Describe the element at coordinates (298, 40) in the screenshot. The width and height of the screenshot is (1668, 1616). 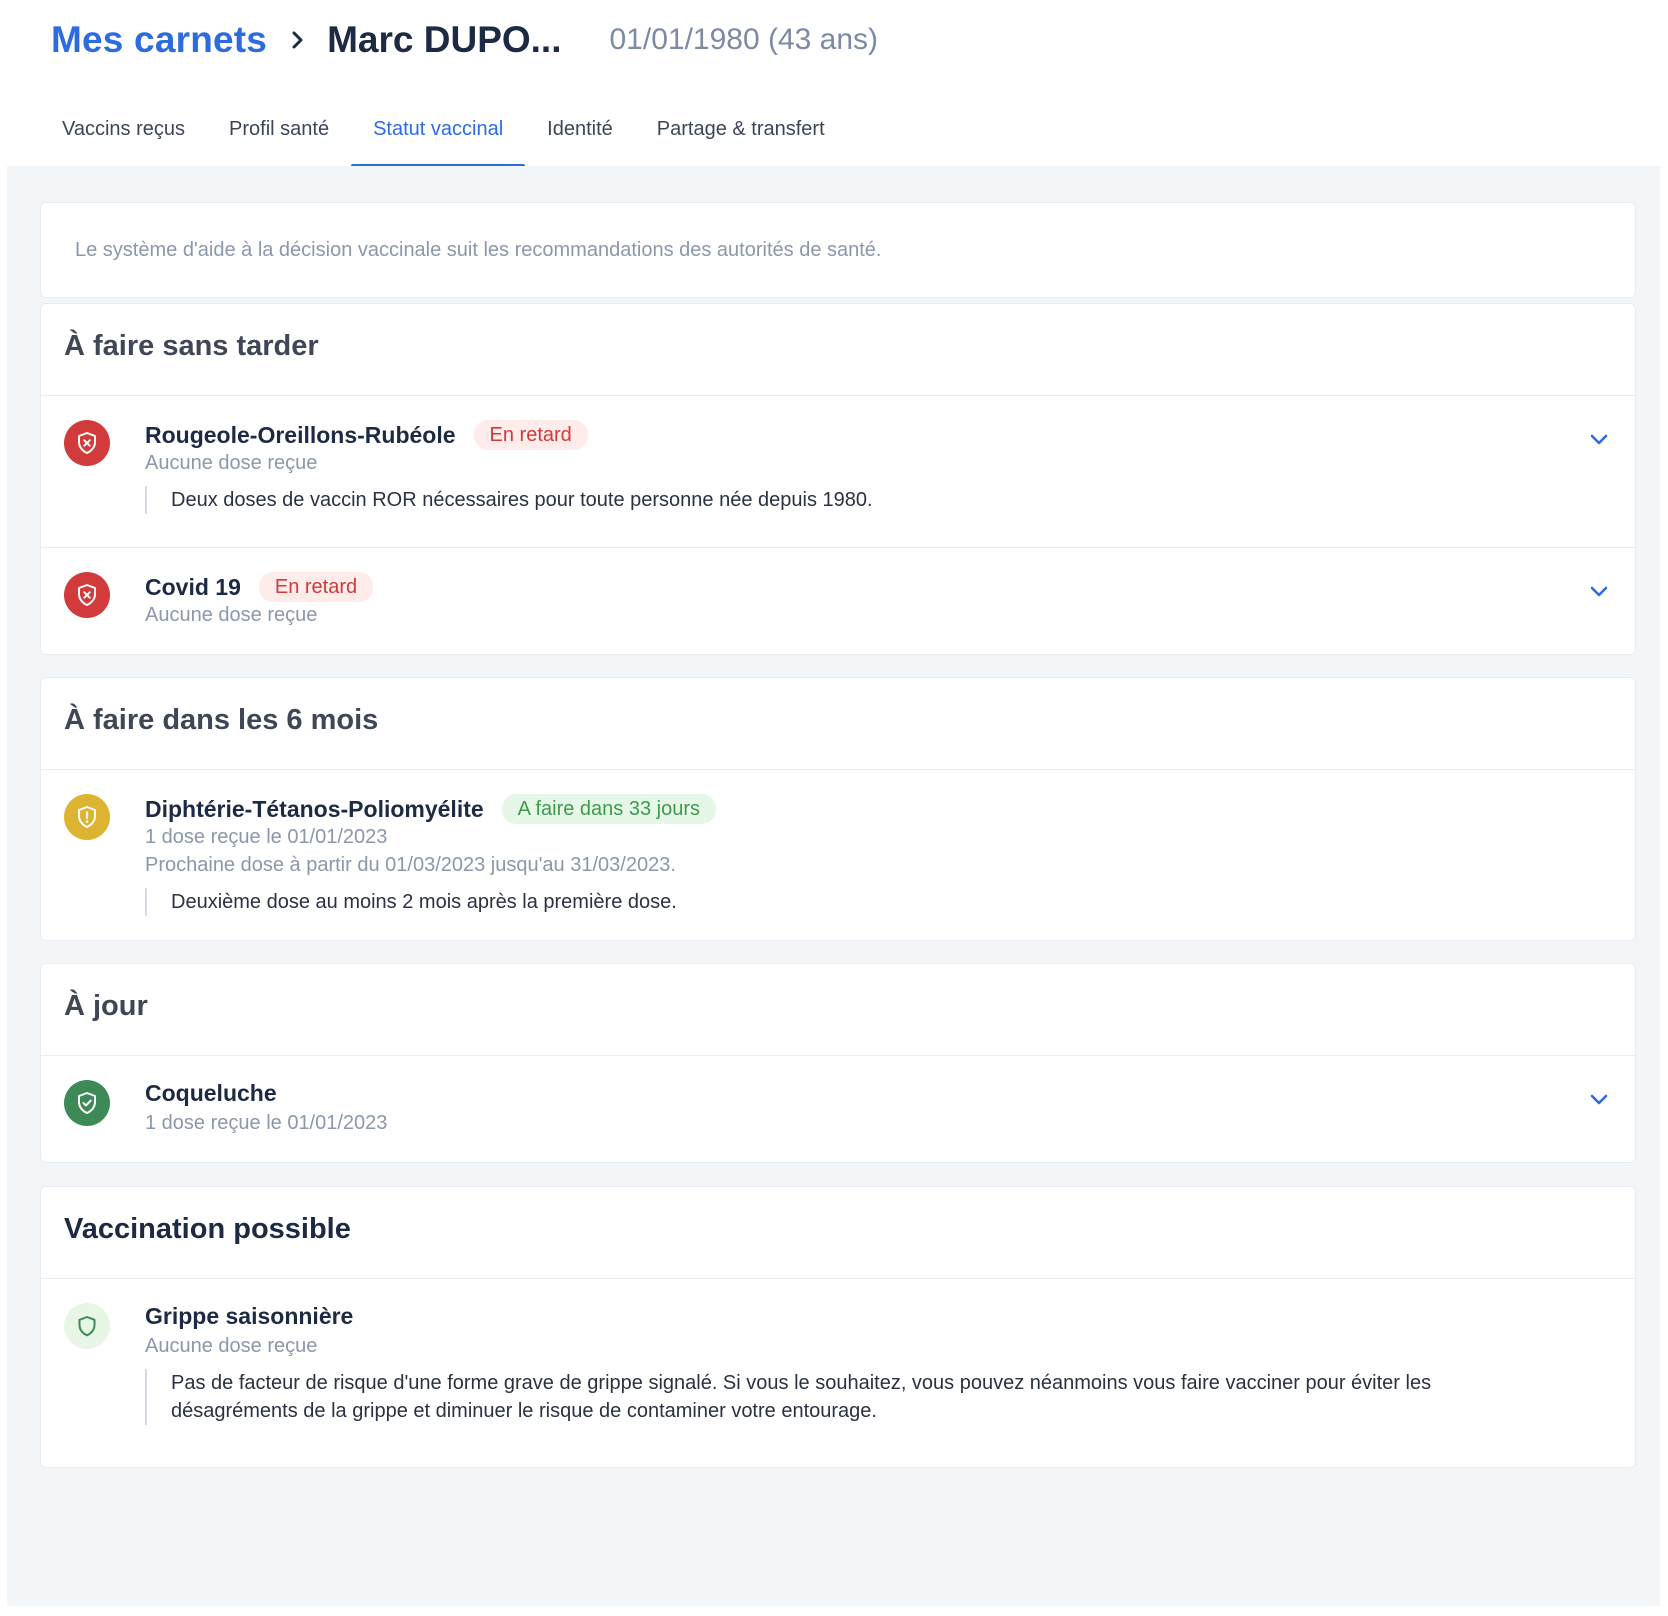
I see `chevron-right-icon` at that location.